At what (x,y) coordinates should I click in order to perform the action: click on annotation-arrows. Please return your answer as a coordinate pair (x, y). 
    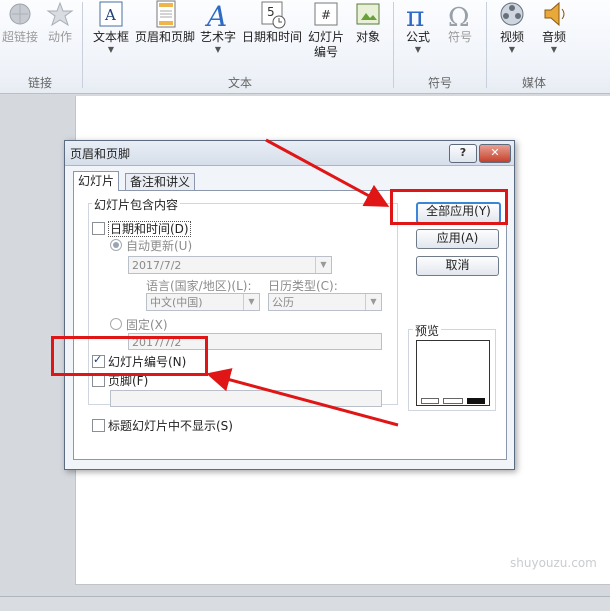
    Looking at the image, I should click on (302, 282).